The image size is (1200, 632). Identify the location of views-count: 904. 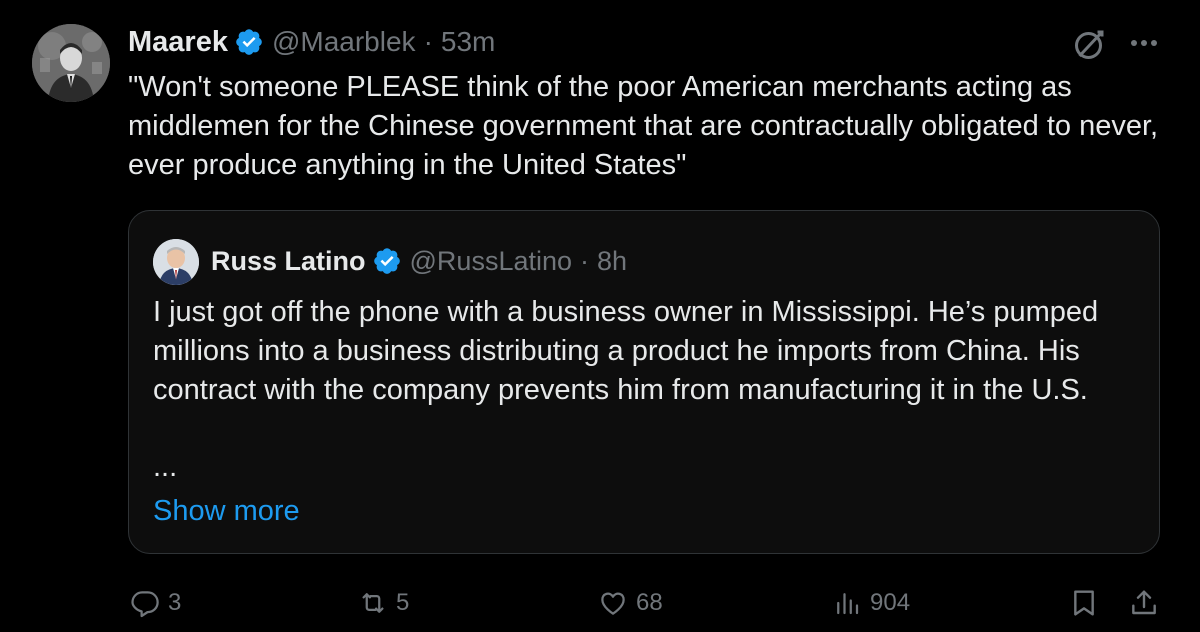
(890, 602).